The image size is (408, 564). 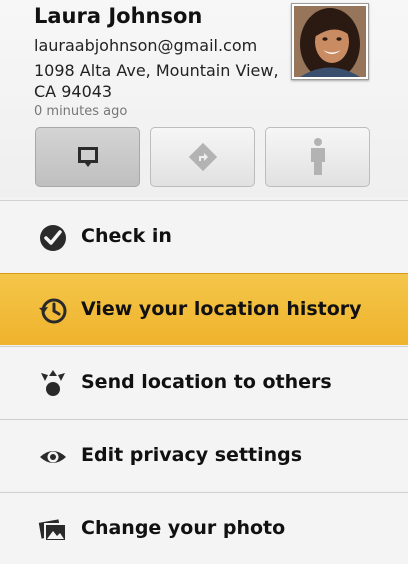 What do you see at coordinates (53, 311) in the screenshot?
I see `history-clock-icon` at bounding box center [53, 311].